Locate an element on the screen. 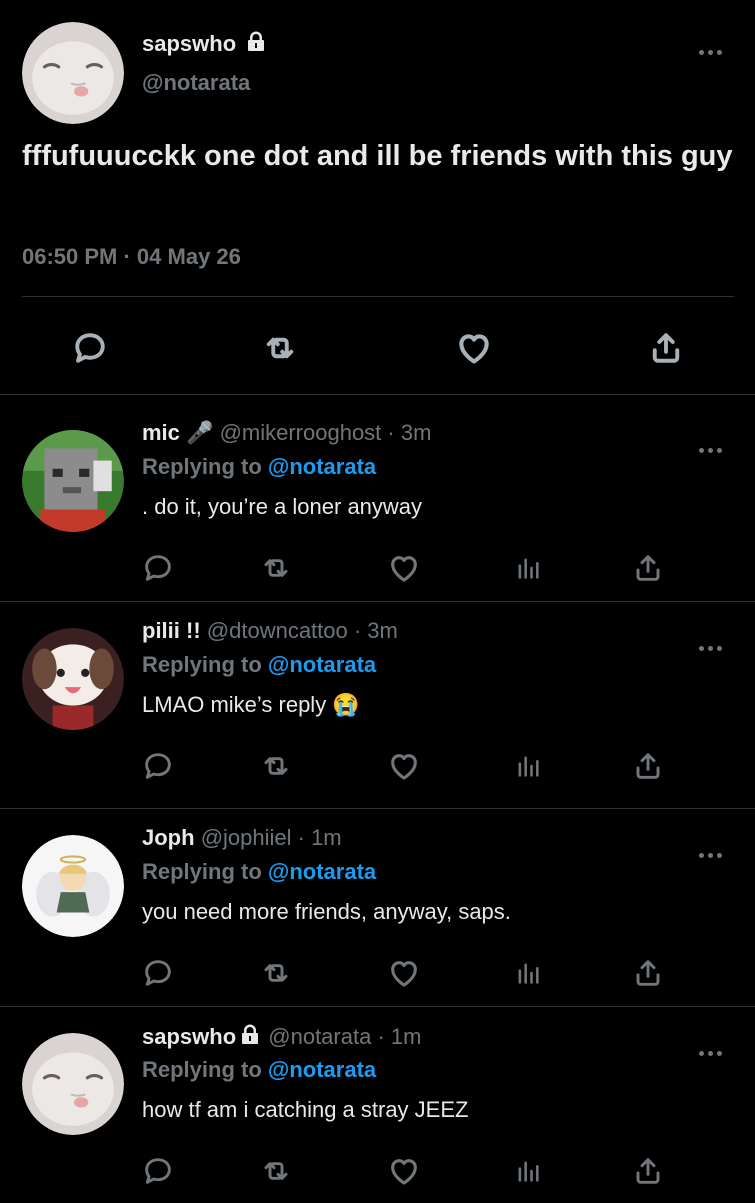 Image resolution: width=755 pixels, height=1203 pixels. reply-text: . do it, you’re a loner anyway is located at coordinates (282, 506).